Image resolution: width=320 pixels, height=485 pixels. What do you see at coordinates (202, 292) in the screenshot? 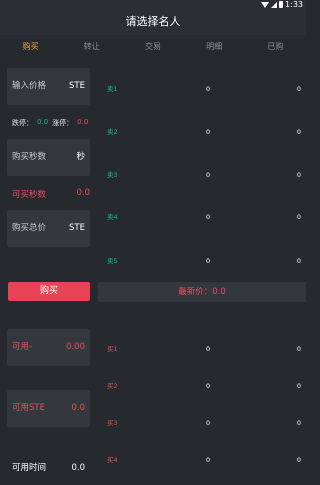
I see `latest-price: 最新价：0.0` at bounding box center [202, 292].